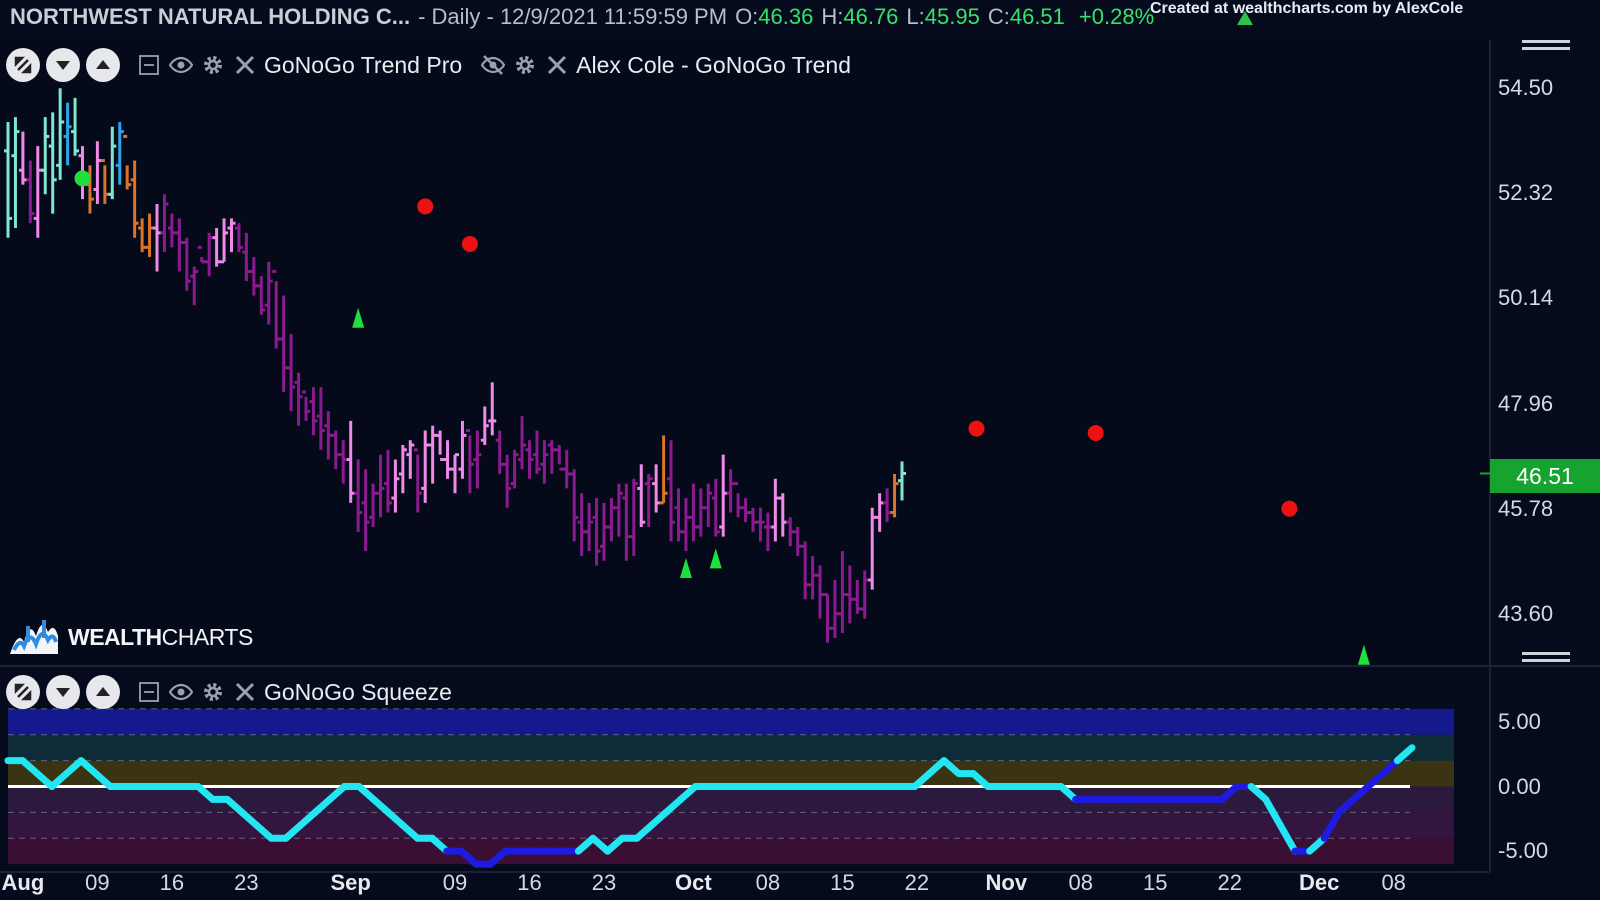  What do you see at coordinates (1519, 786) in the screenshot?
I see `squeeze-axis-tick: 0.00` at bounding box center [1519, 786].